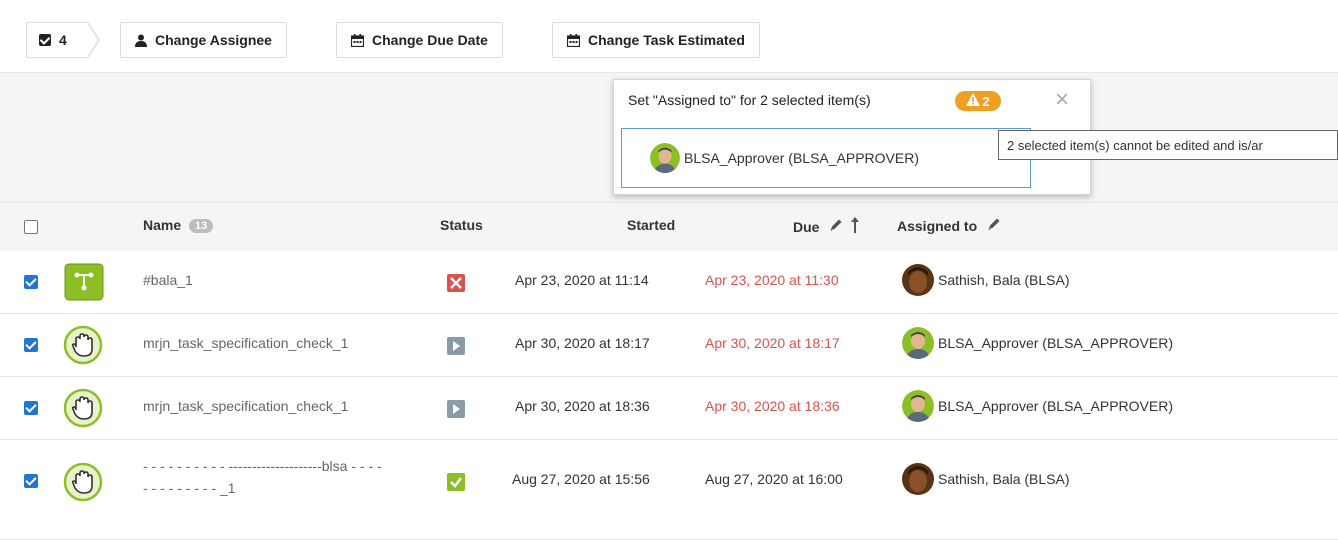 The image size is (1338, 540). Describe the element at coordinates (461, 225) in the screenshot. I see `column-header-status: Status` at that location.